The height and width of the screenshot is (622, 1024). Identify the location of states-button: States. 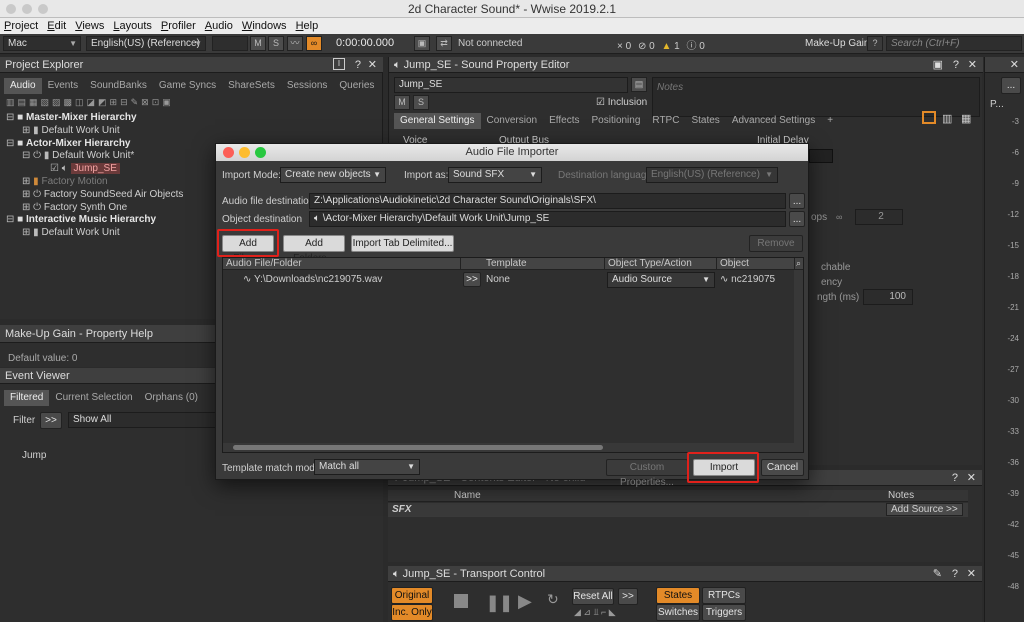
(678, 595).